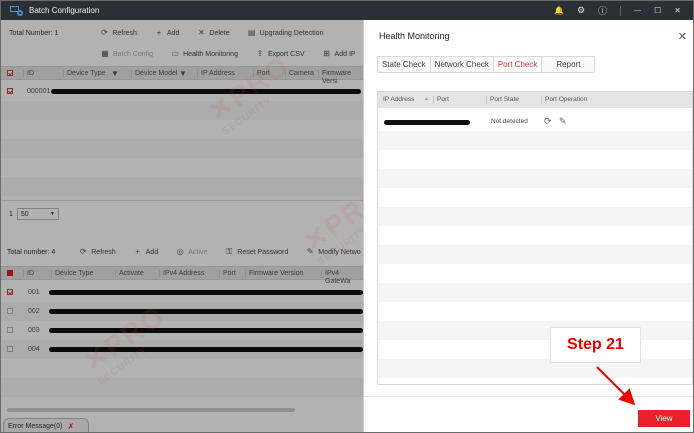 Image resolution: width=694 pixels, height=433 pixels. I want to click on col-port-operation: Port Operation, so click(564, 100).